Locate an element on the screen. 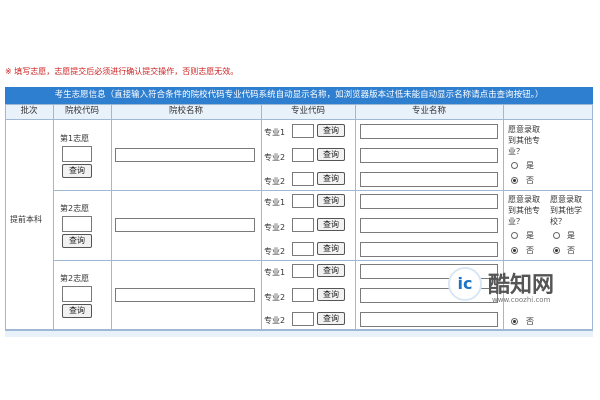 This screenshot has width=600, height=400. adjust-school-no-radio is located at coordinates (556, 250).